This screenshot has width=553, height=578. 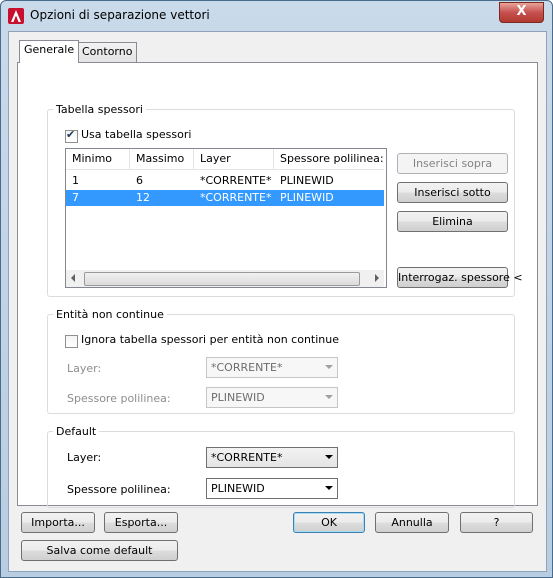 I want to click on noncontinuous-layer-label: Layer:, so click(x=84, y=368).